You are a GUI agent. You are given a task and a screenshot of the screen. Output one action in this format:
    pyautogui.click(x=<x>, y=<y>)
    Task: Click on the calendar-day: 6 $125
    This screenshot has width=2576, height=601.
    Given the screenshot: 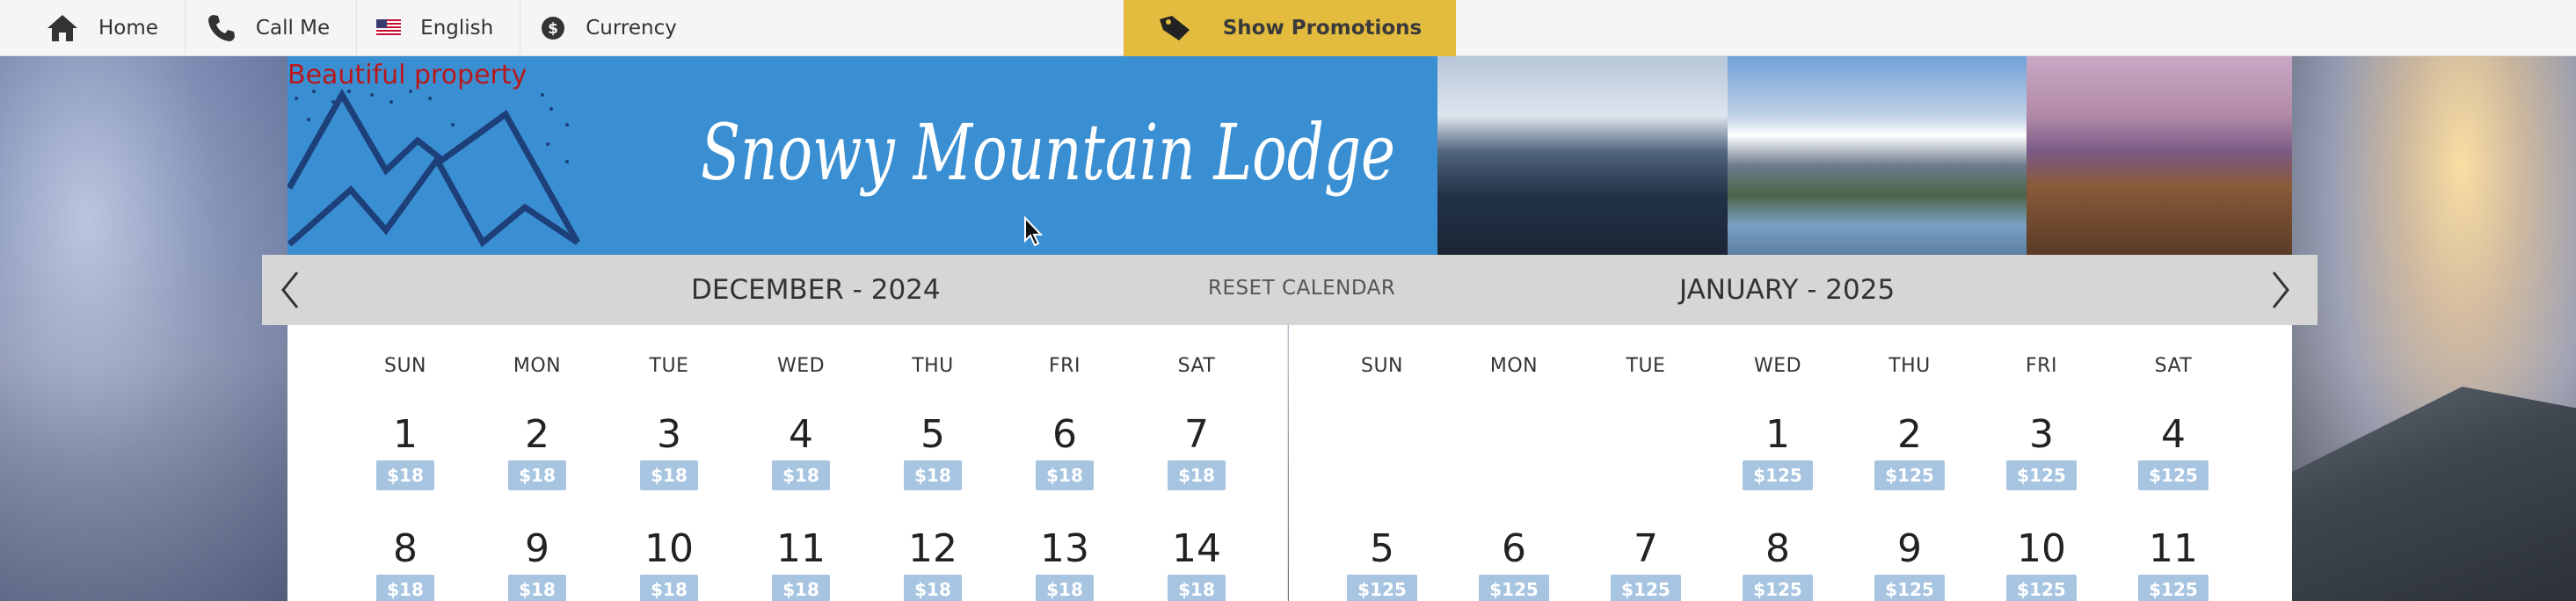 What is the action you would take?
    pyautogui.click(x=1514, y=564)
    